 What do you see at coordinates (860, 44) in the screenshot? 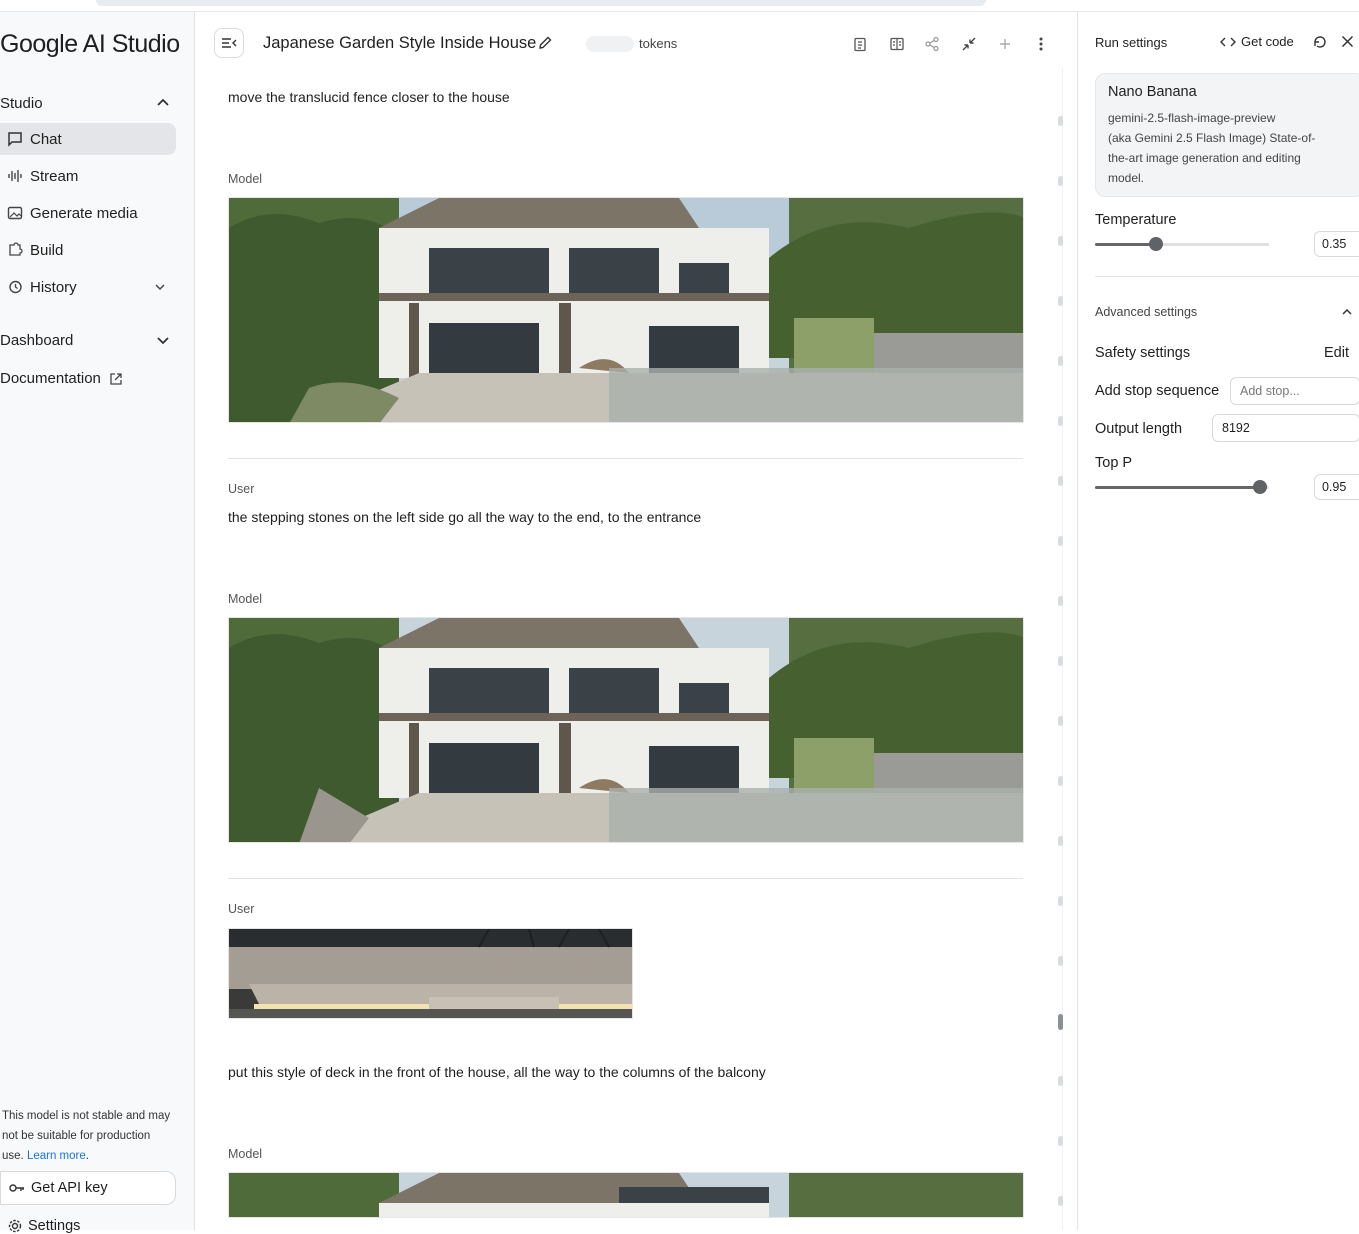
I see `clipboard-icon` at bounding box center [860, 44].